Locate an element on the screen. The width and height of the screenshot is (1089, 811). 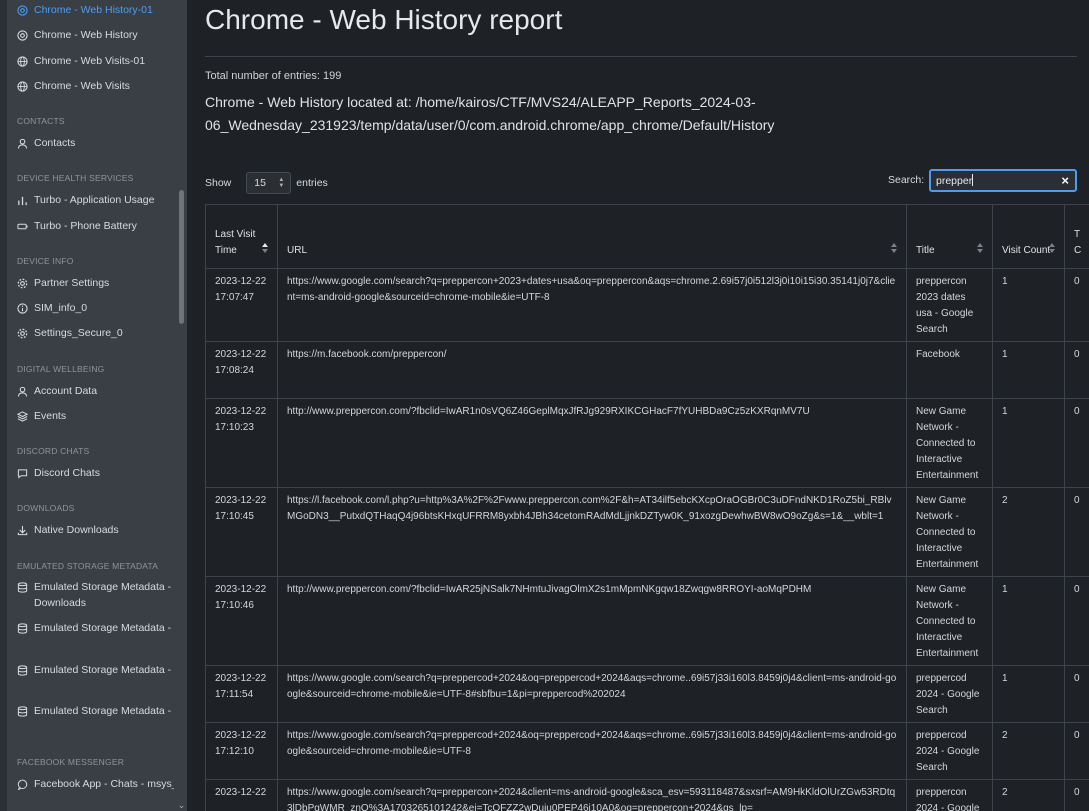
select-arrows-icon: ▲ ▼ is located at coordinates (281, 183).